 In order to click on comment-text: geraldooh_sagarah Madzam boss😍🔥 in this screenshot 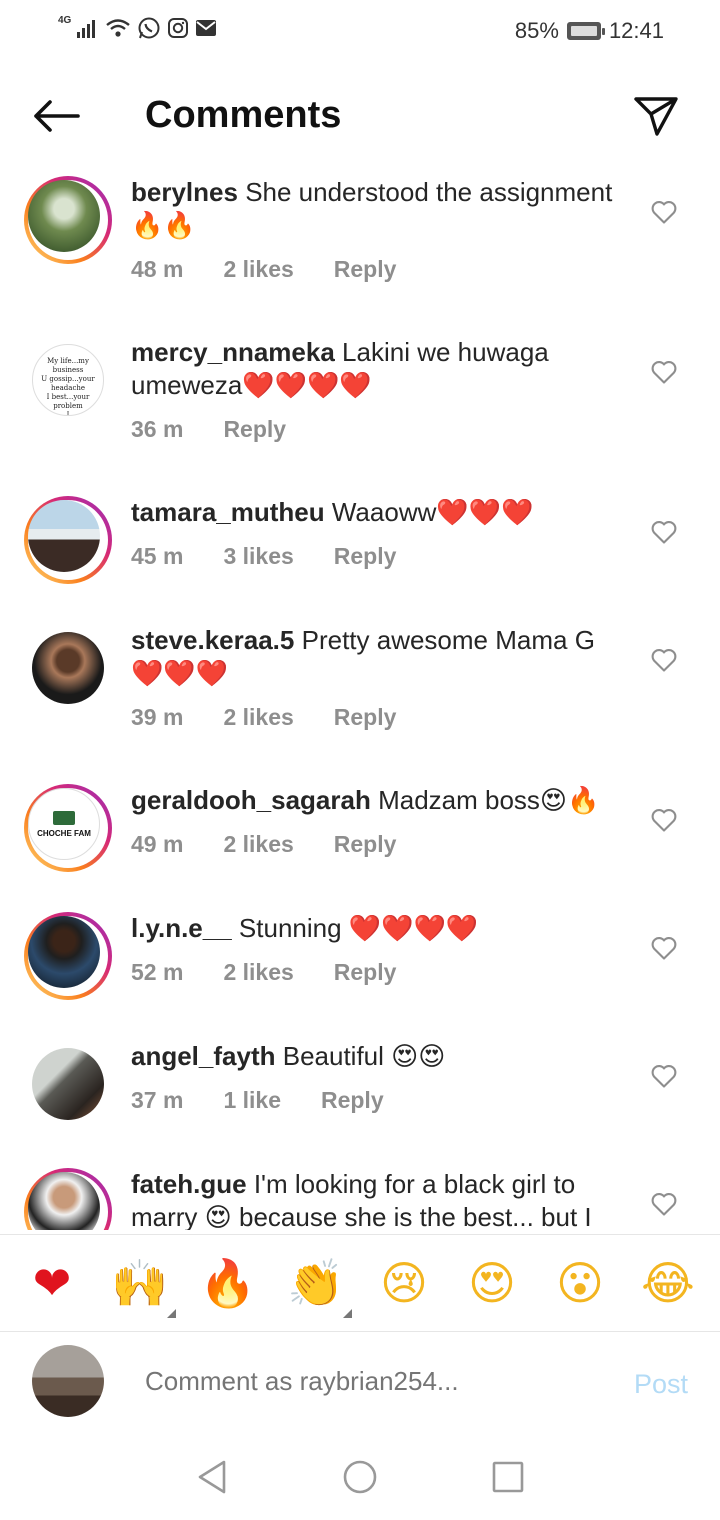, I will do `click(381, 800)`.